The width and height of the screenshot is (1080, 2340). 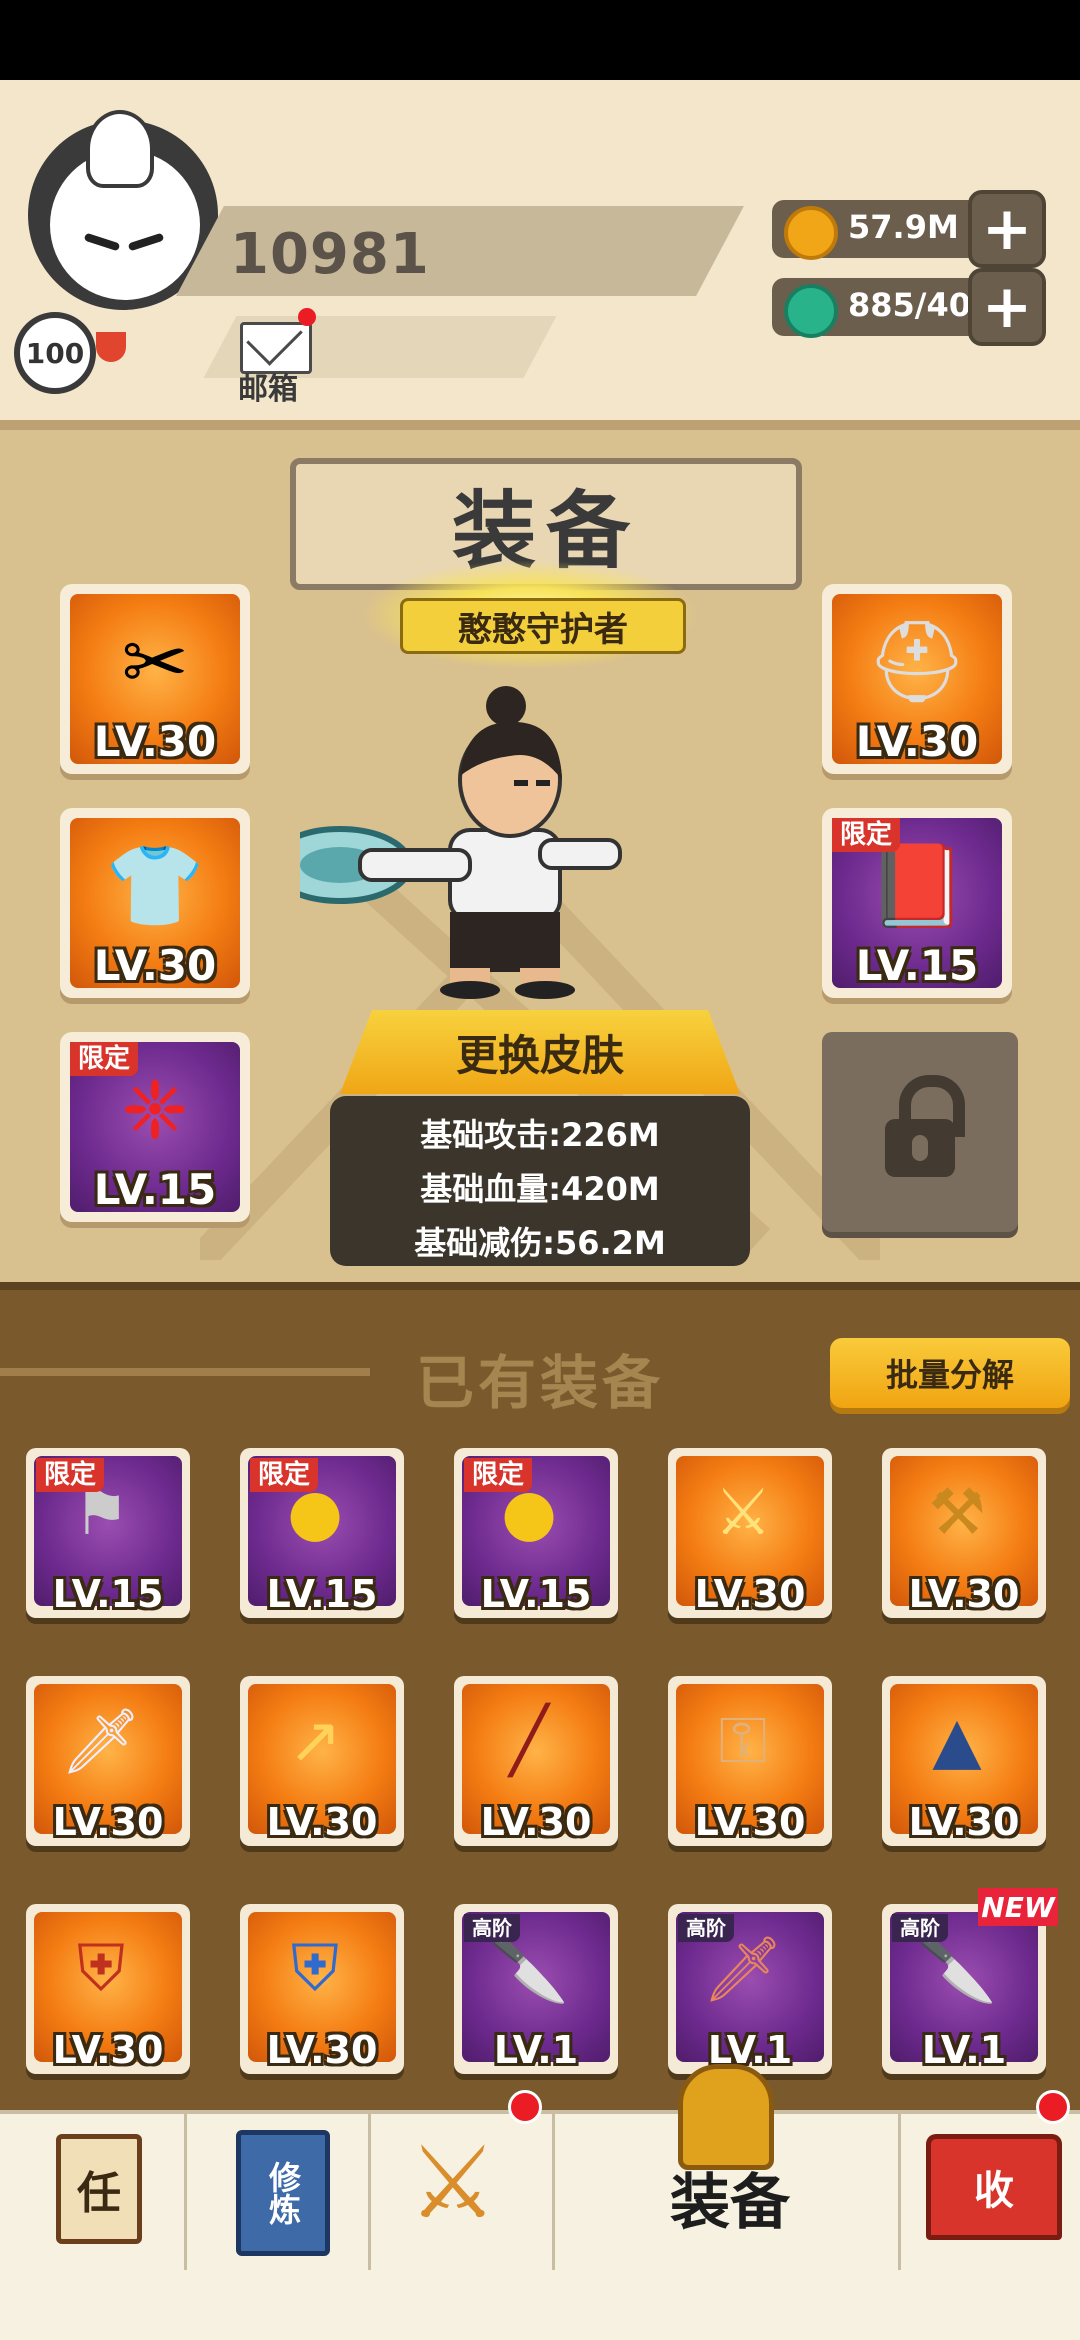 What do you see at coordinates (910, 305) in the screenshot?
I see `gem-amount: 885/40` at bounding box center [910, 305].